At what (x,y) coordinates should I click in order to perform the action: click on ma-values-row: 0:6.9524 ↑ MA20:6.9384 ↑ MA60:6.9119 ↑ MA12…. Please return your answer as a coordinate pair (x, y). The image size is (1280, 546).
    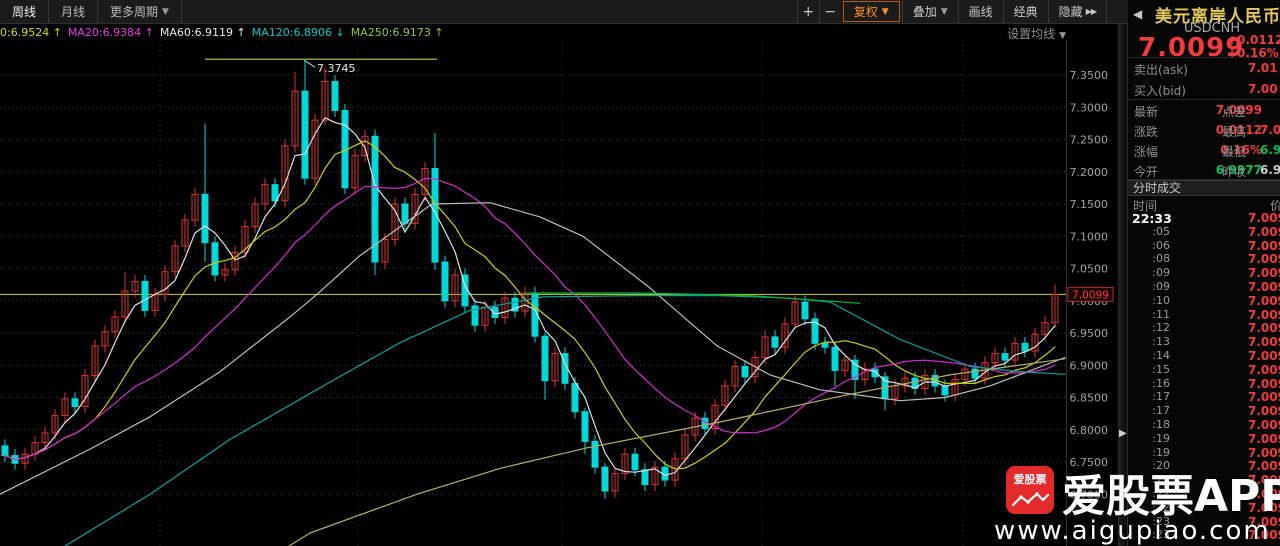
    Looking at the image, I should click on (559, 33).